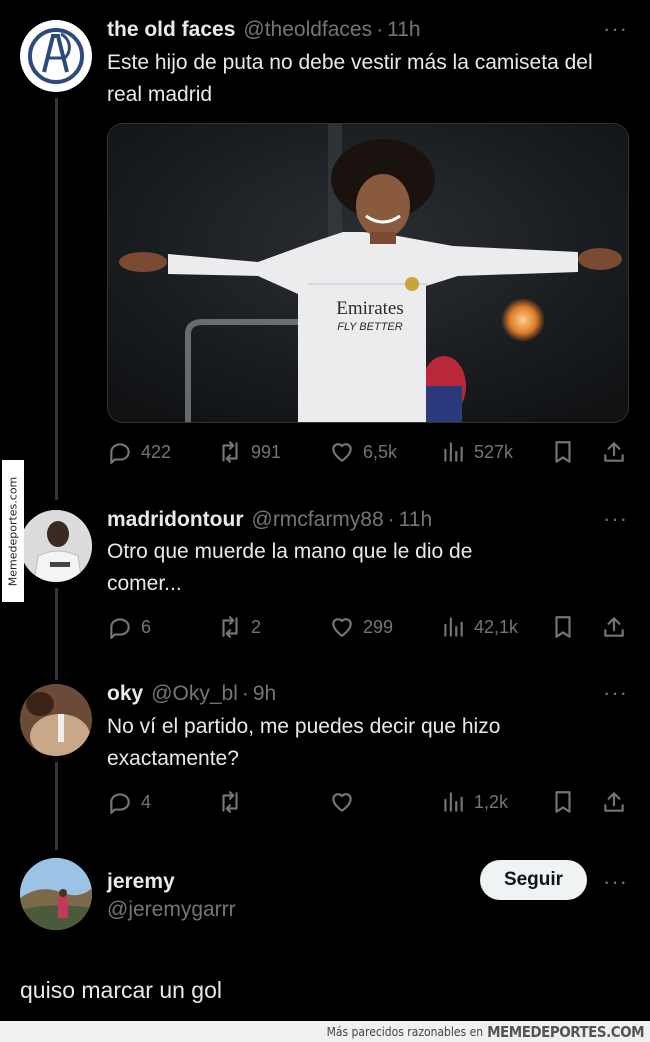 The image size is (650, 1042). What do you see at coordinates (565, 1031) in the screenshot?
I see `footer-brand: MEMEDEPORTES.COM` at bounding box center [565, 1031].